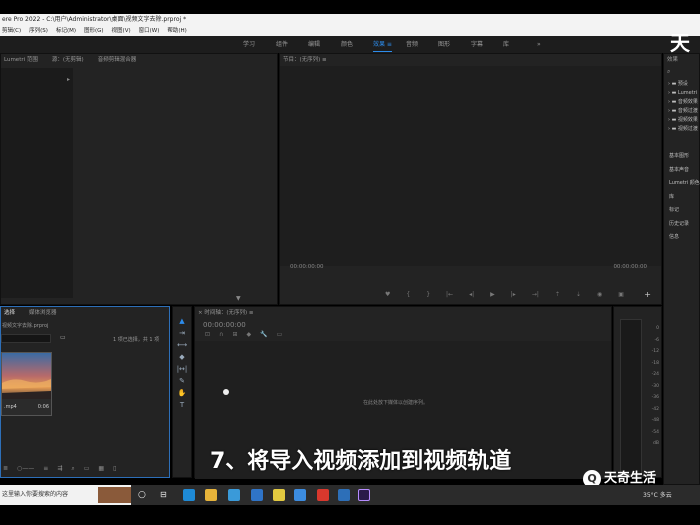 The width and height of the screenshot is (700, 525). Describe the element at coordinates (684, 211) in the screenshot. I see `section-markers: 标记` at that location.